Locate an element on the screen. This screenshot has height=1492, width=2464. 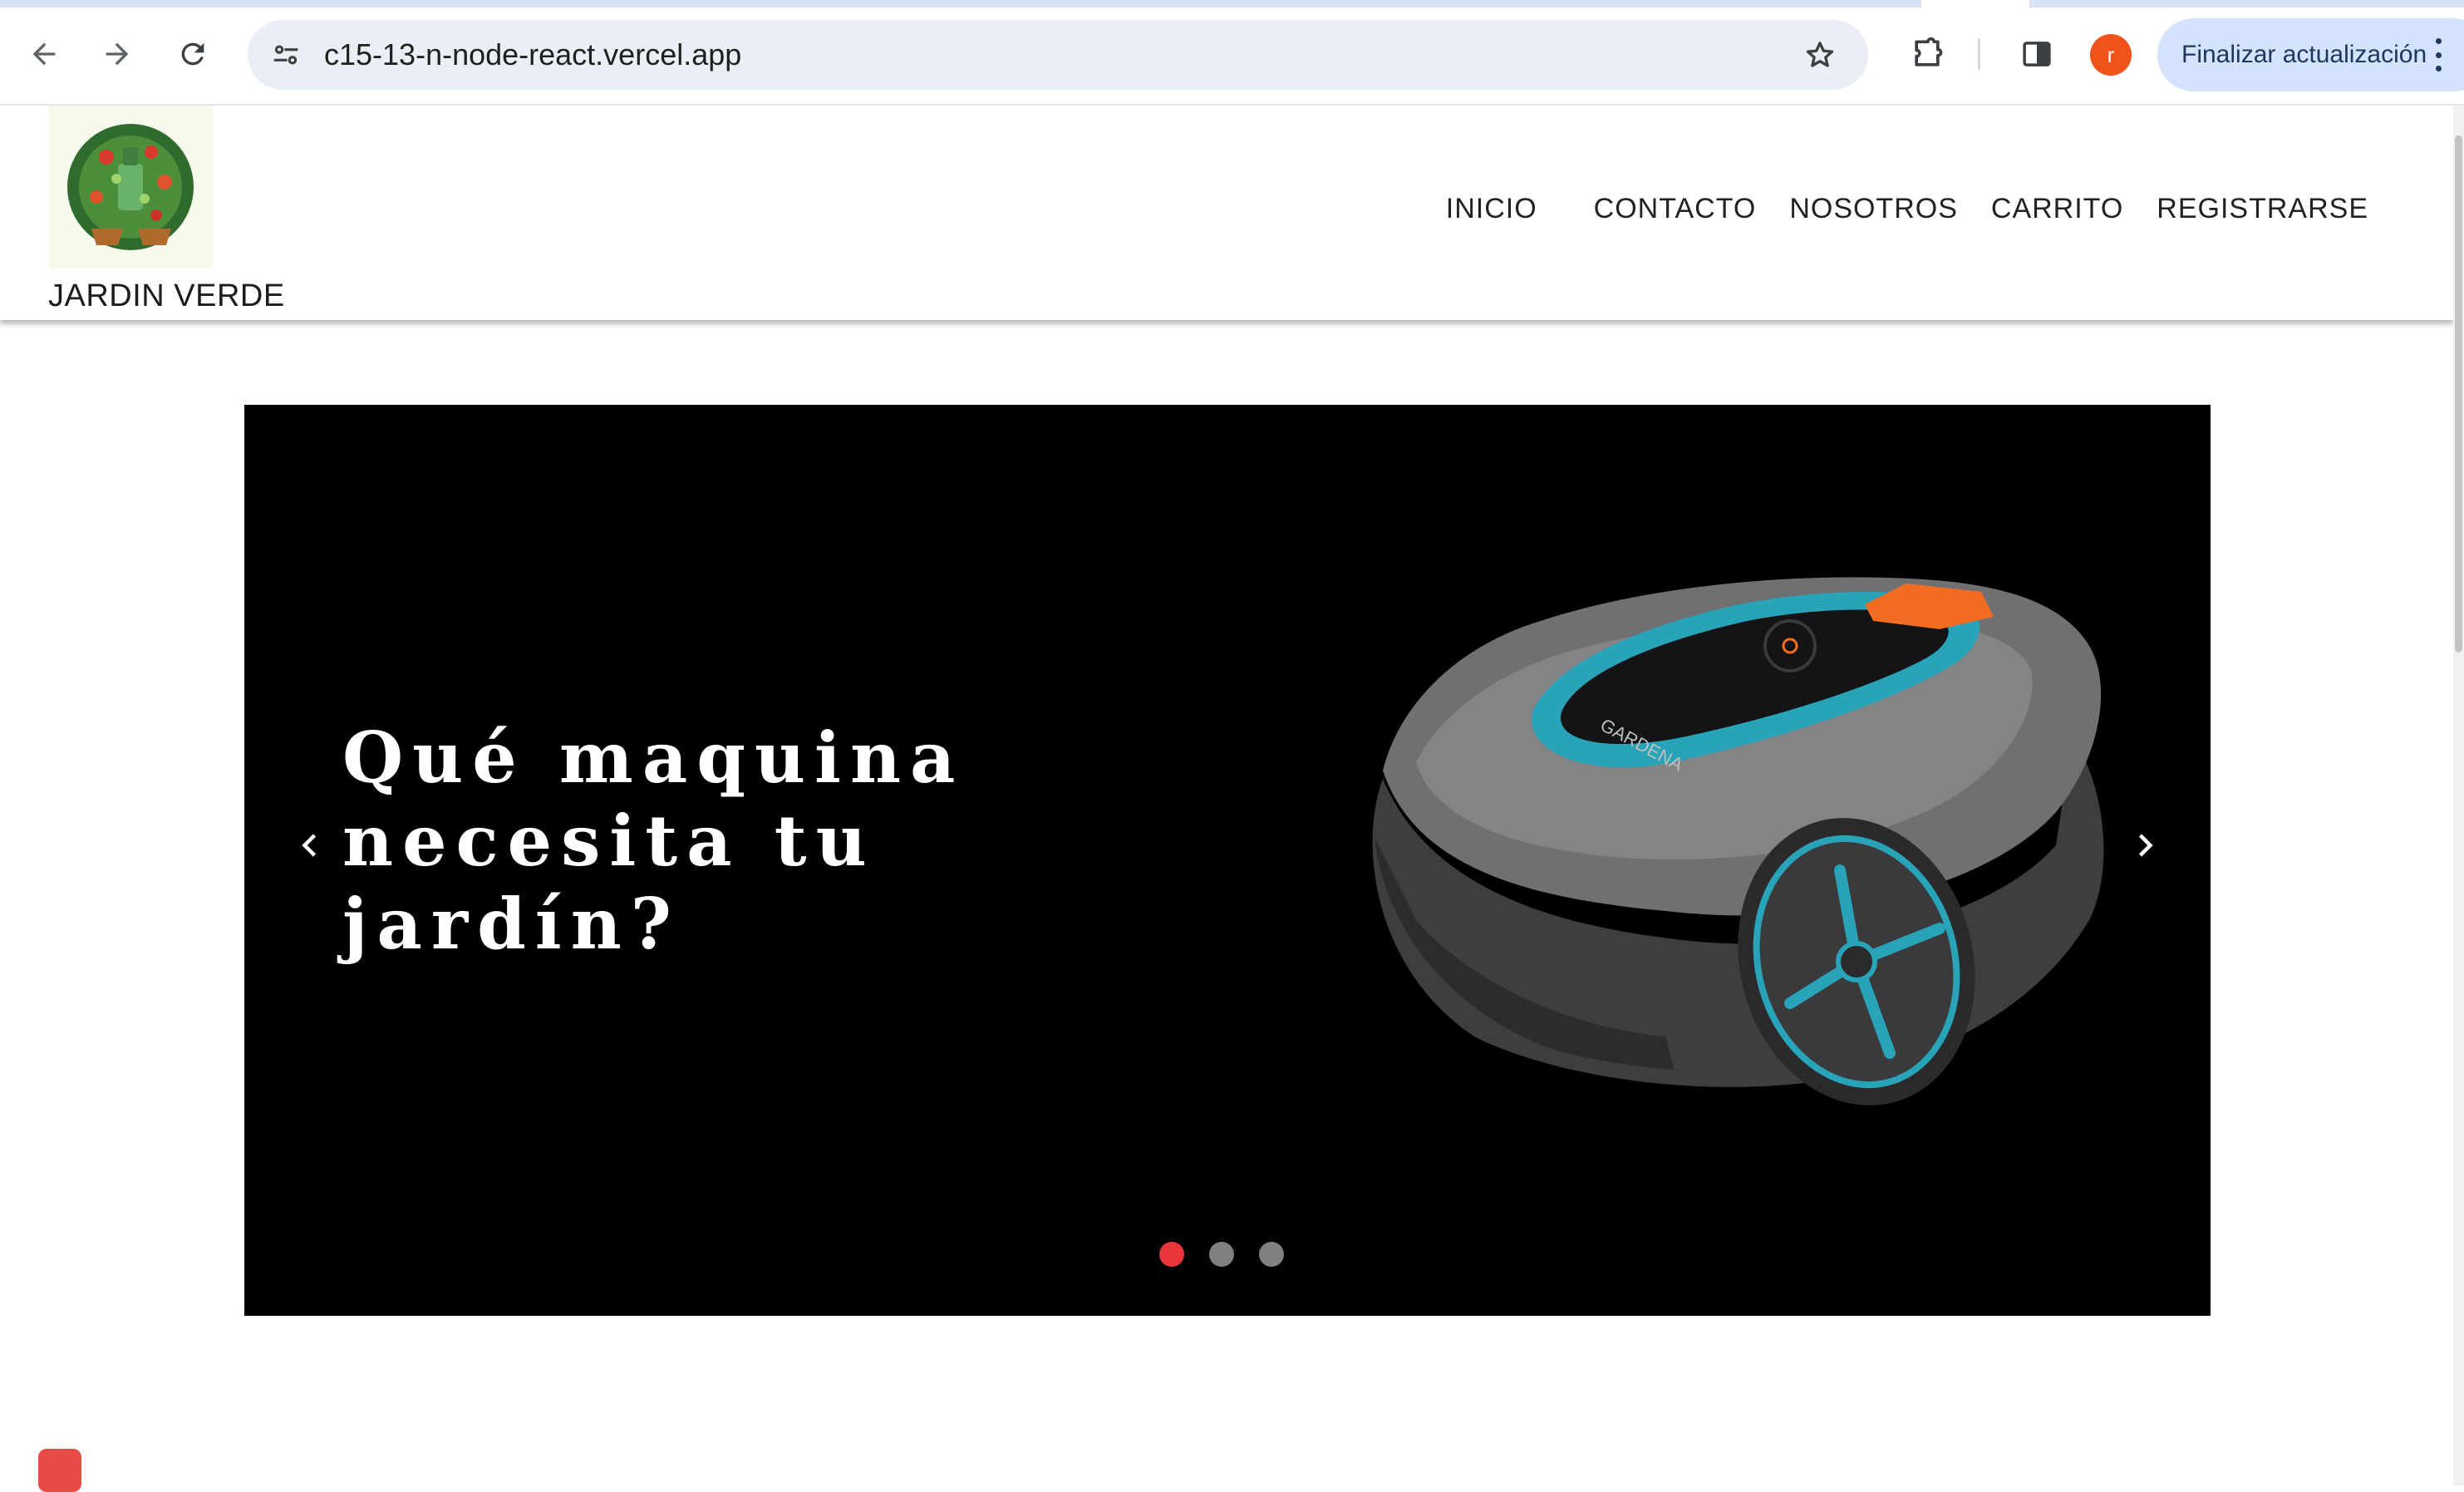
profile-avatar: r is located at coordinates (2111, 55).